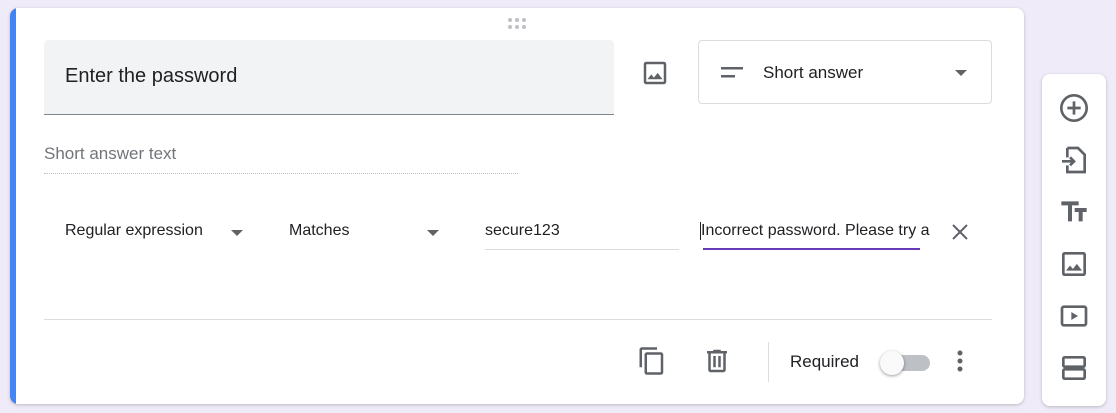 This screenshot has height=413, width=1116. I want to click on add-image-button, so click(655, 73).